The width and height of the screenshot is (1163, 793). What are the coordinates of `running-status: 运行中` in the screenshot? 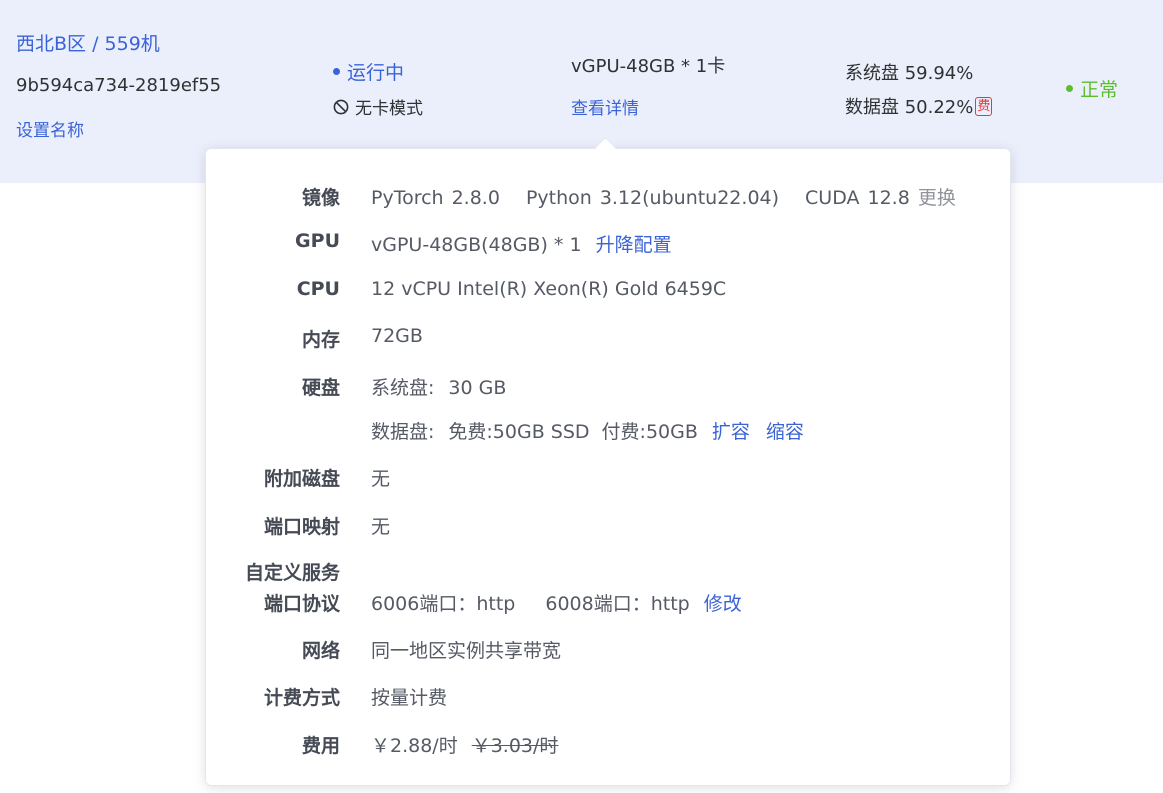 It's located at (368, 71).